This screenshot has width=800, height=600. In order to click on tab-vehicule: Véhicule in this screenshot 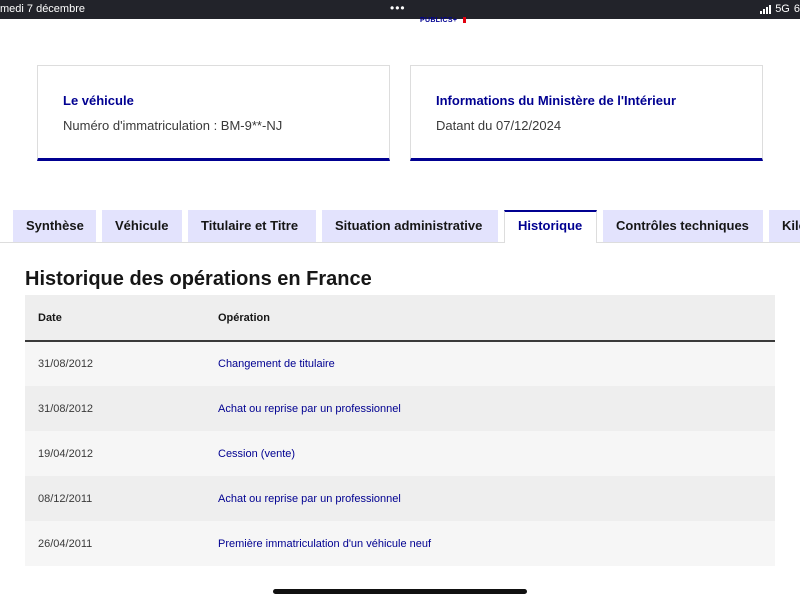, I will do `click(142, 226)`.